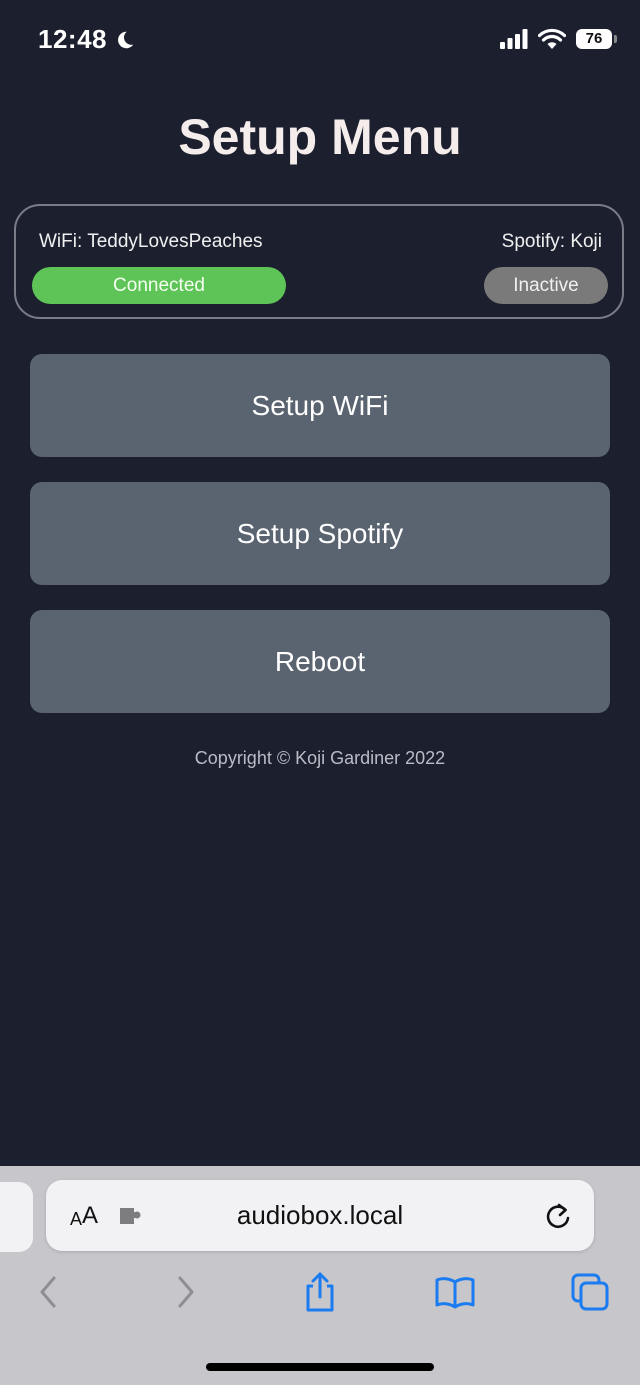 This screenshot has height=1385, width=640. I want to click on back-button, so click(48, 1292).